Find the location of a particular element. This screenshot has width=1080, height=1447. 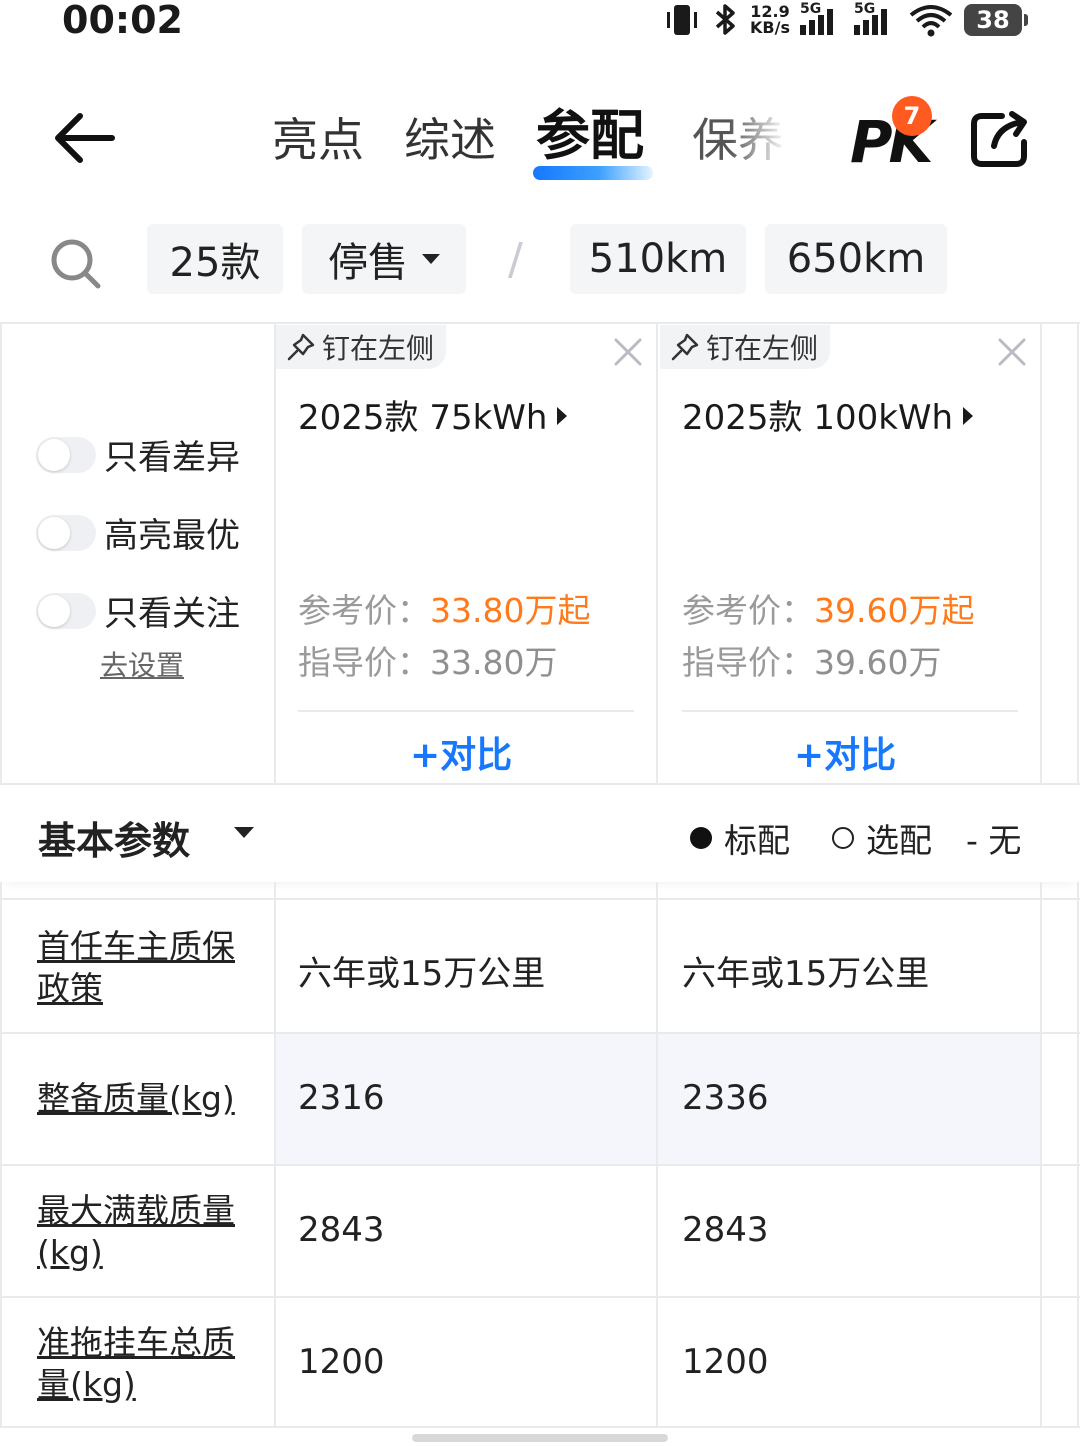

settings-link: 去设置 is located at coordinates (142, 664).